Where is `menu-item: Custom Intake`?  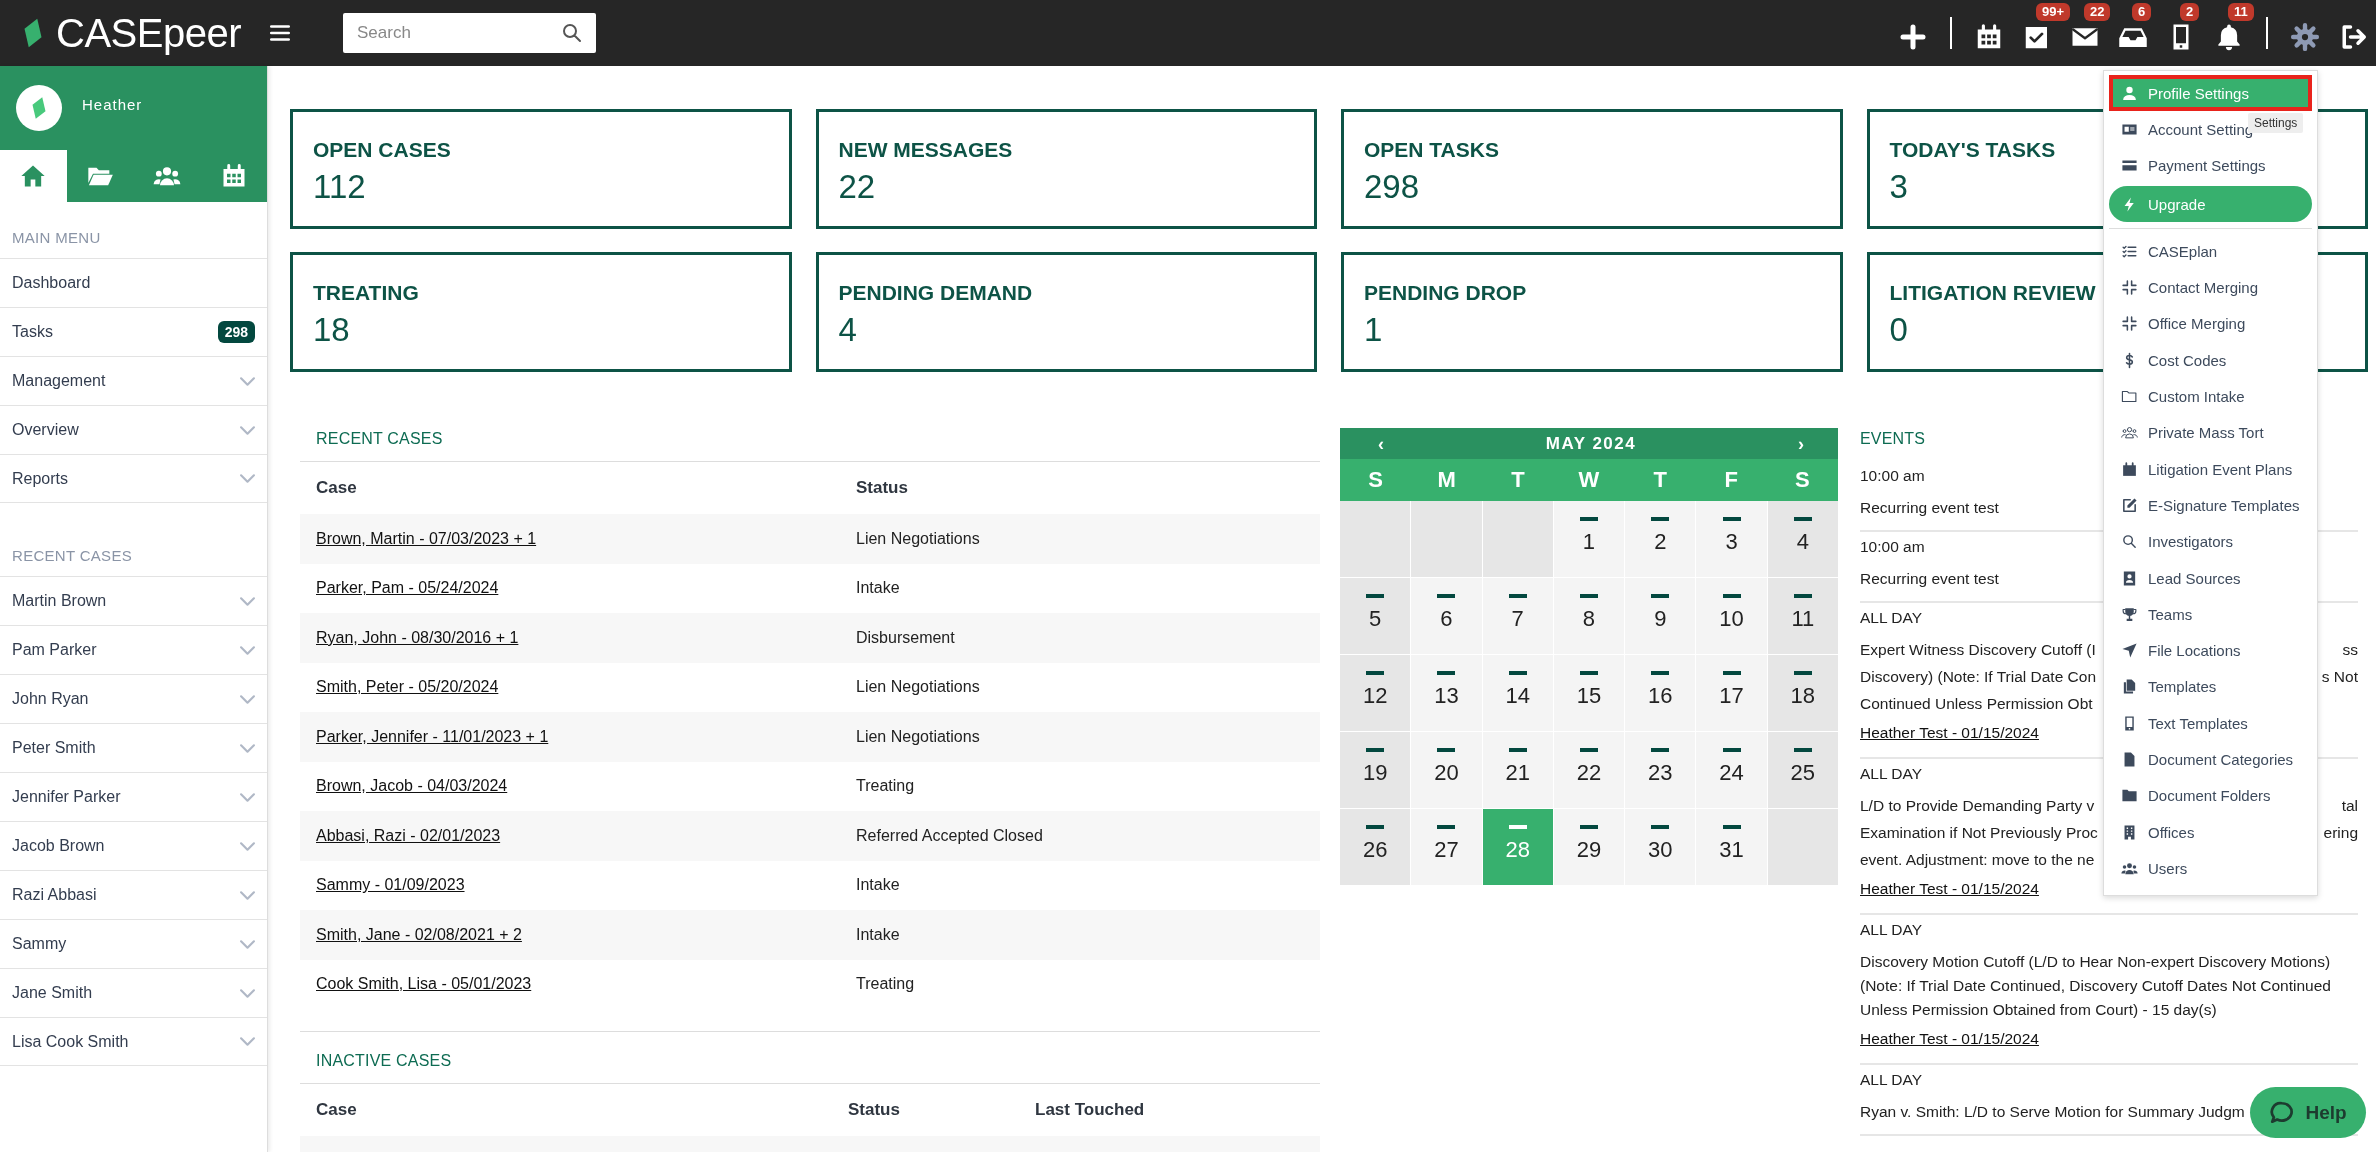
menu-item: Custom Intake is located at coordinates (2210, 396).